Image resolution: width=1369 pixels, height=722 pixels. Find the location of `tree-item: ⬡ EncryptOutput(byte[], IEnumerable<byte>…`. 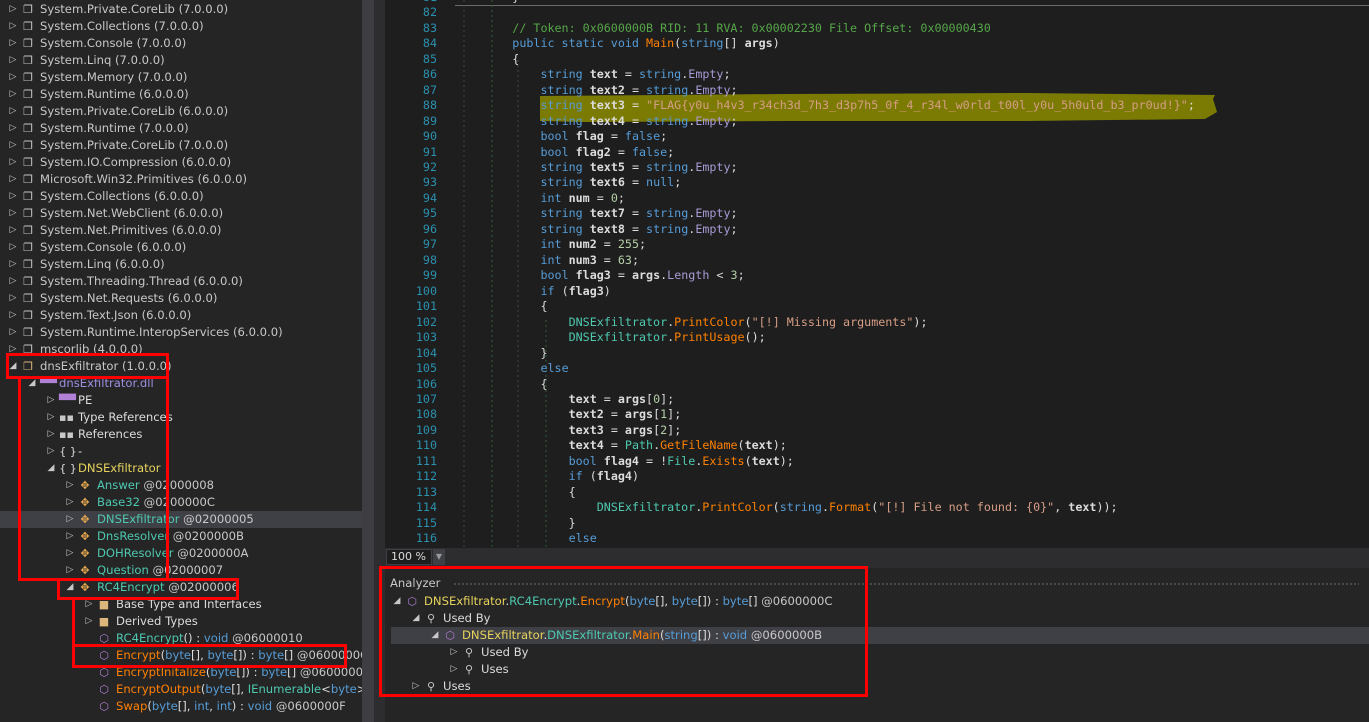

tree-item: ⬡ EncryptOutput(byte[], IEnumerable<byte>… is located at coordinates (181, 689).